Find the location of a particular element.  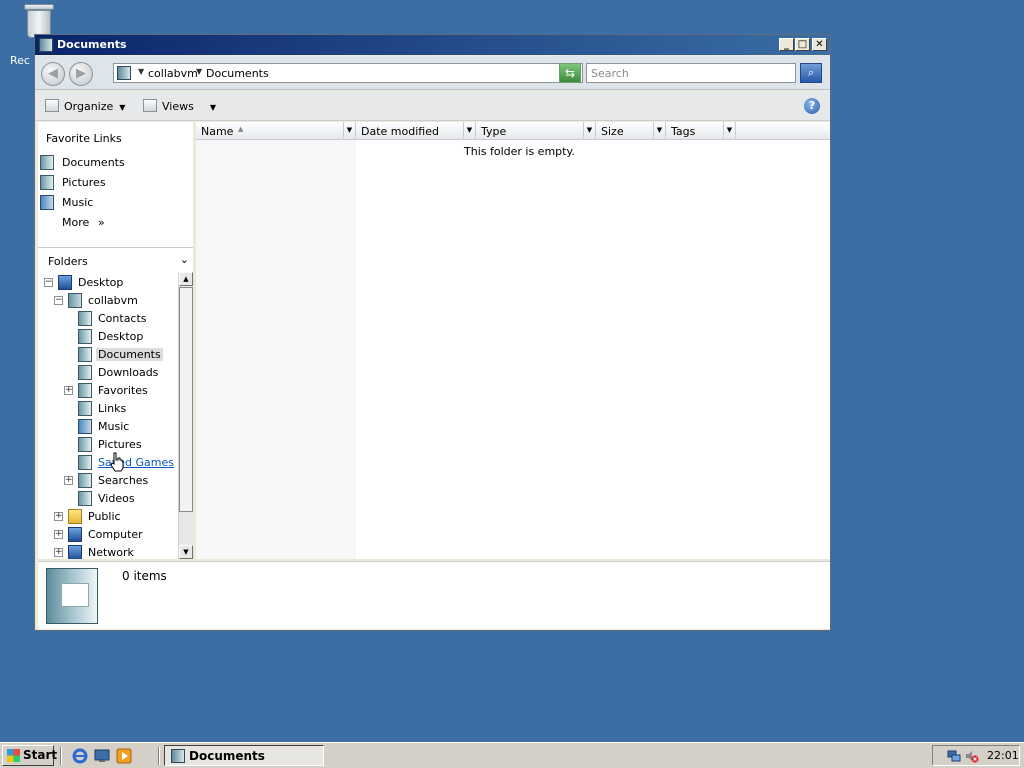

tree-item-label: Computer is located at coordinates (115, 534).